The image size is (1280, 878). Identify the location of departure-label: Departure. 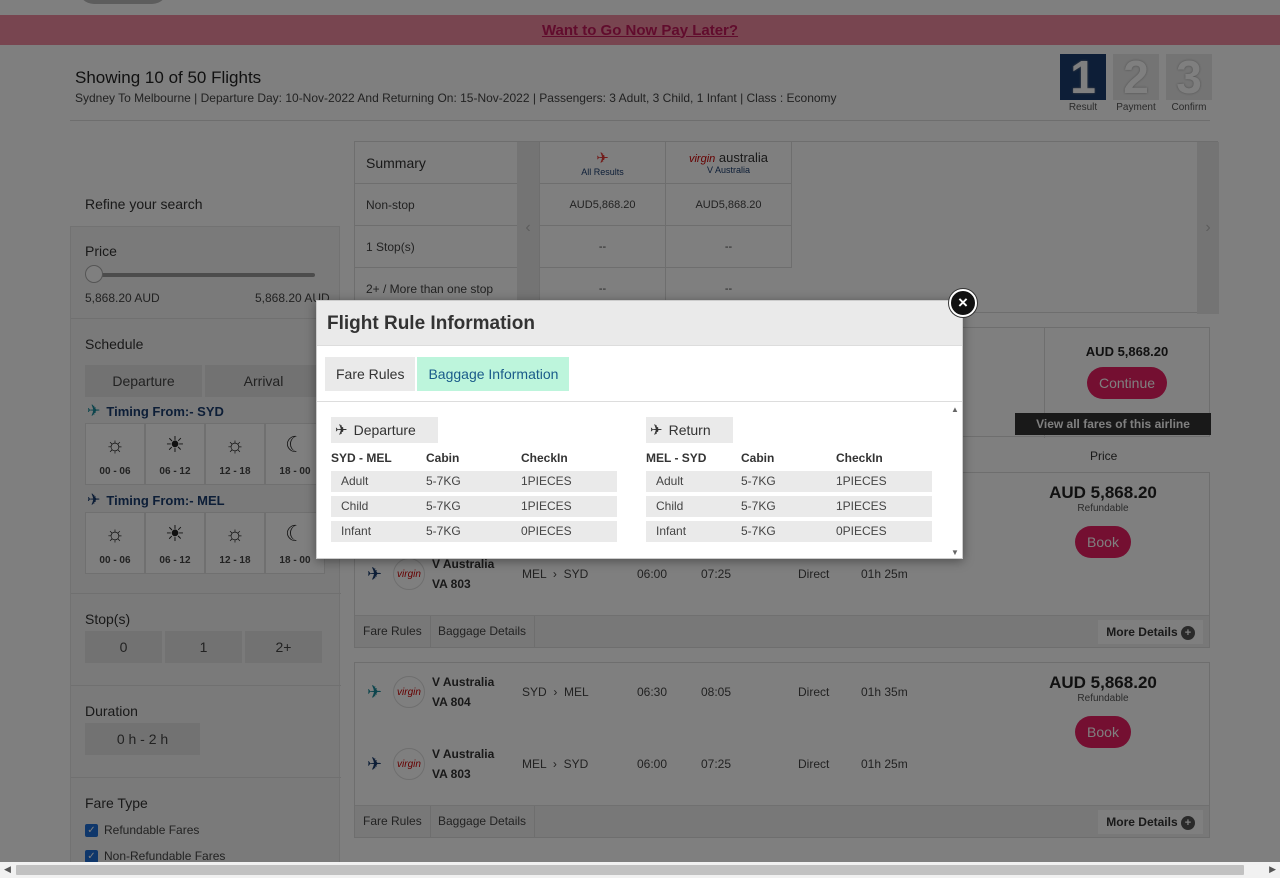
(384, 430).